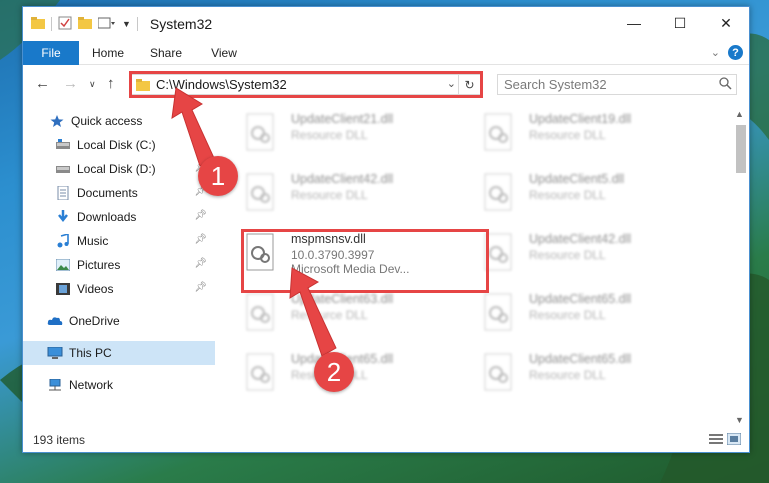 This screenshot has height=483, width=769. Describe the element at coordinates (740, 267) in the screenshot. I see `vertical-scrollbar: ▲ ▼` at that location.